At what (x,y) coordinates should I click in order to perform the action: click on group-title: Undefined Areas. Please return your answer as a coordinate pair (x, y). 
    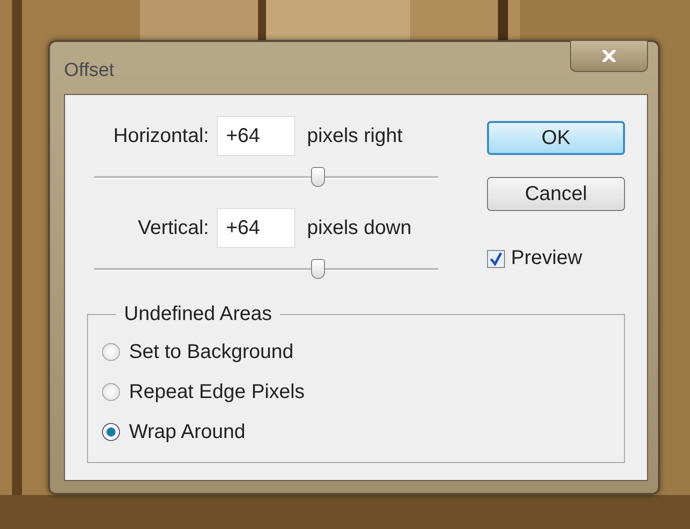
    Looking at the image, I should click on (198, 314).